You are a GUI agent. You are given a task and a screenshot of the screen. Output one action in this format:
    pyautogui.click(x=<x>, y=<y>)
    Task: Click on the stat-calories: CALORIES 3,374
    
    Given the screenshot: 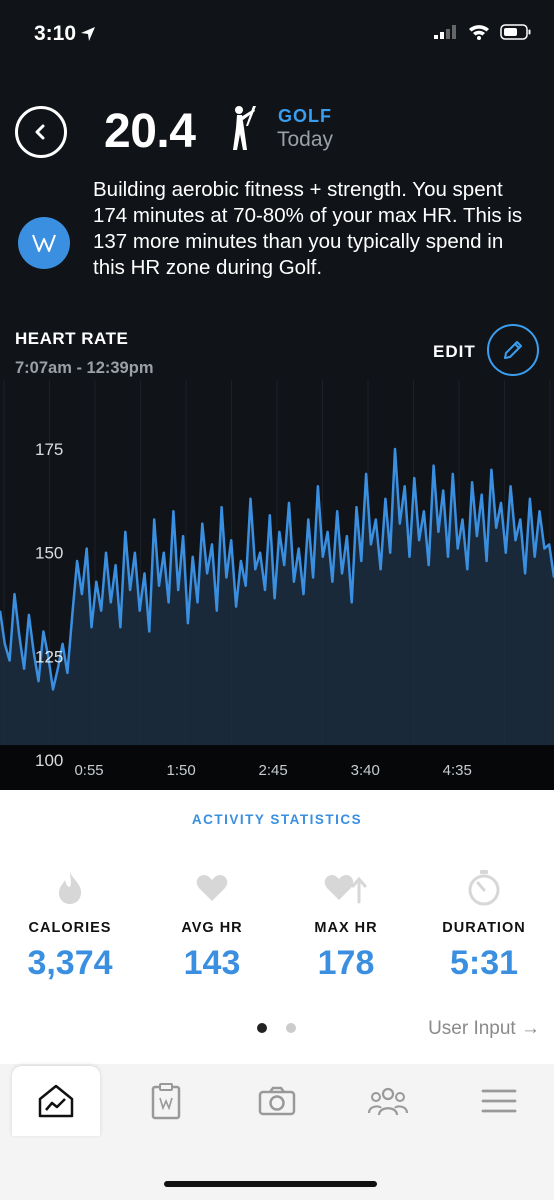 What is the action you would take?
    pyautogui.click(x=70, y=925)
    